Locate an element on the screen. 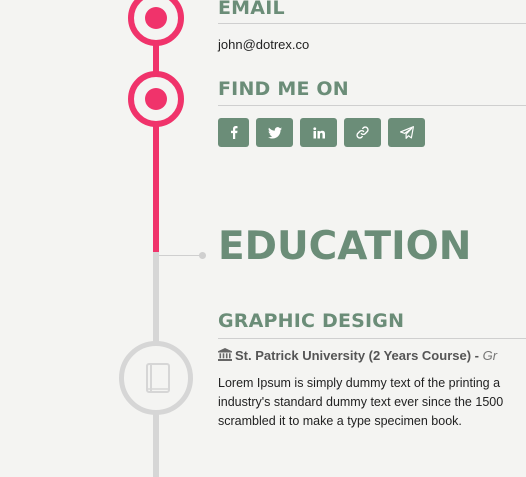  education-heading: EDUCATION is located at coordinates (345, 246).